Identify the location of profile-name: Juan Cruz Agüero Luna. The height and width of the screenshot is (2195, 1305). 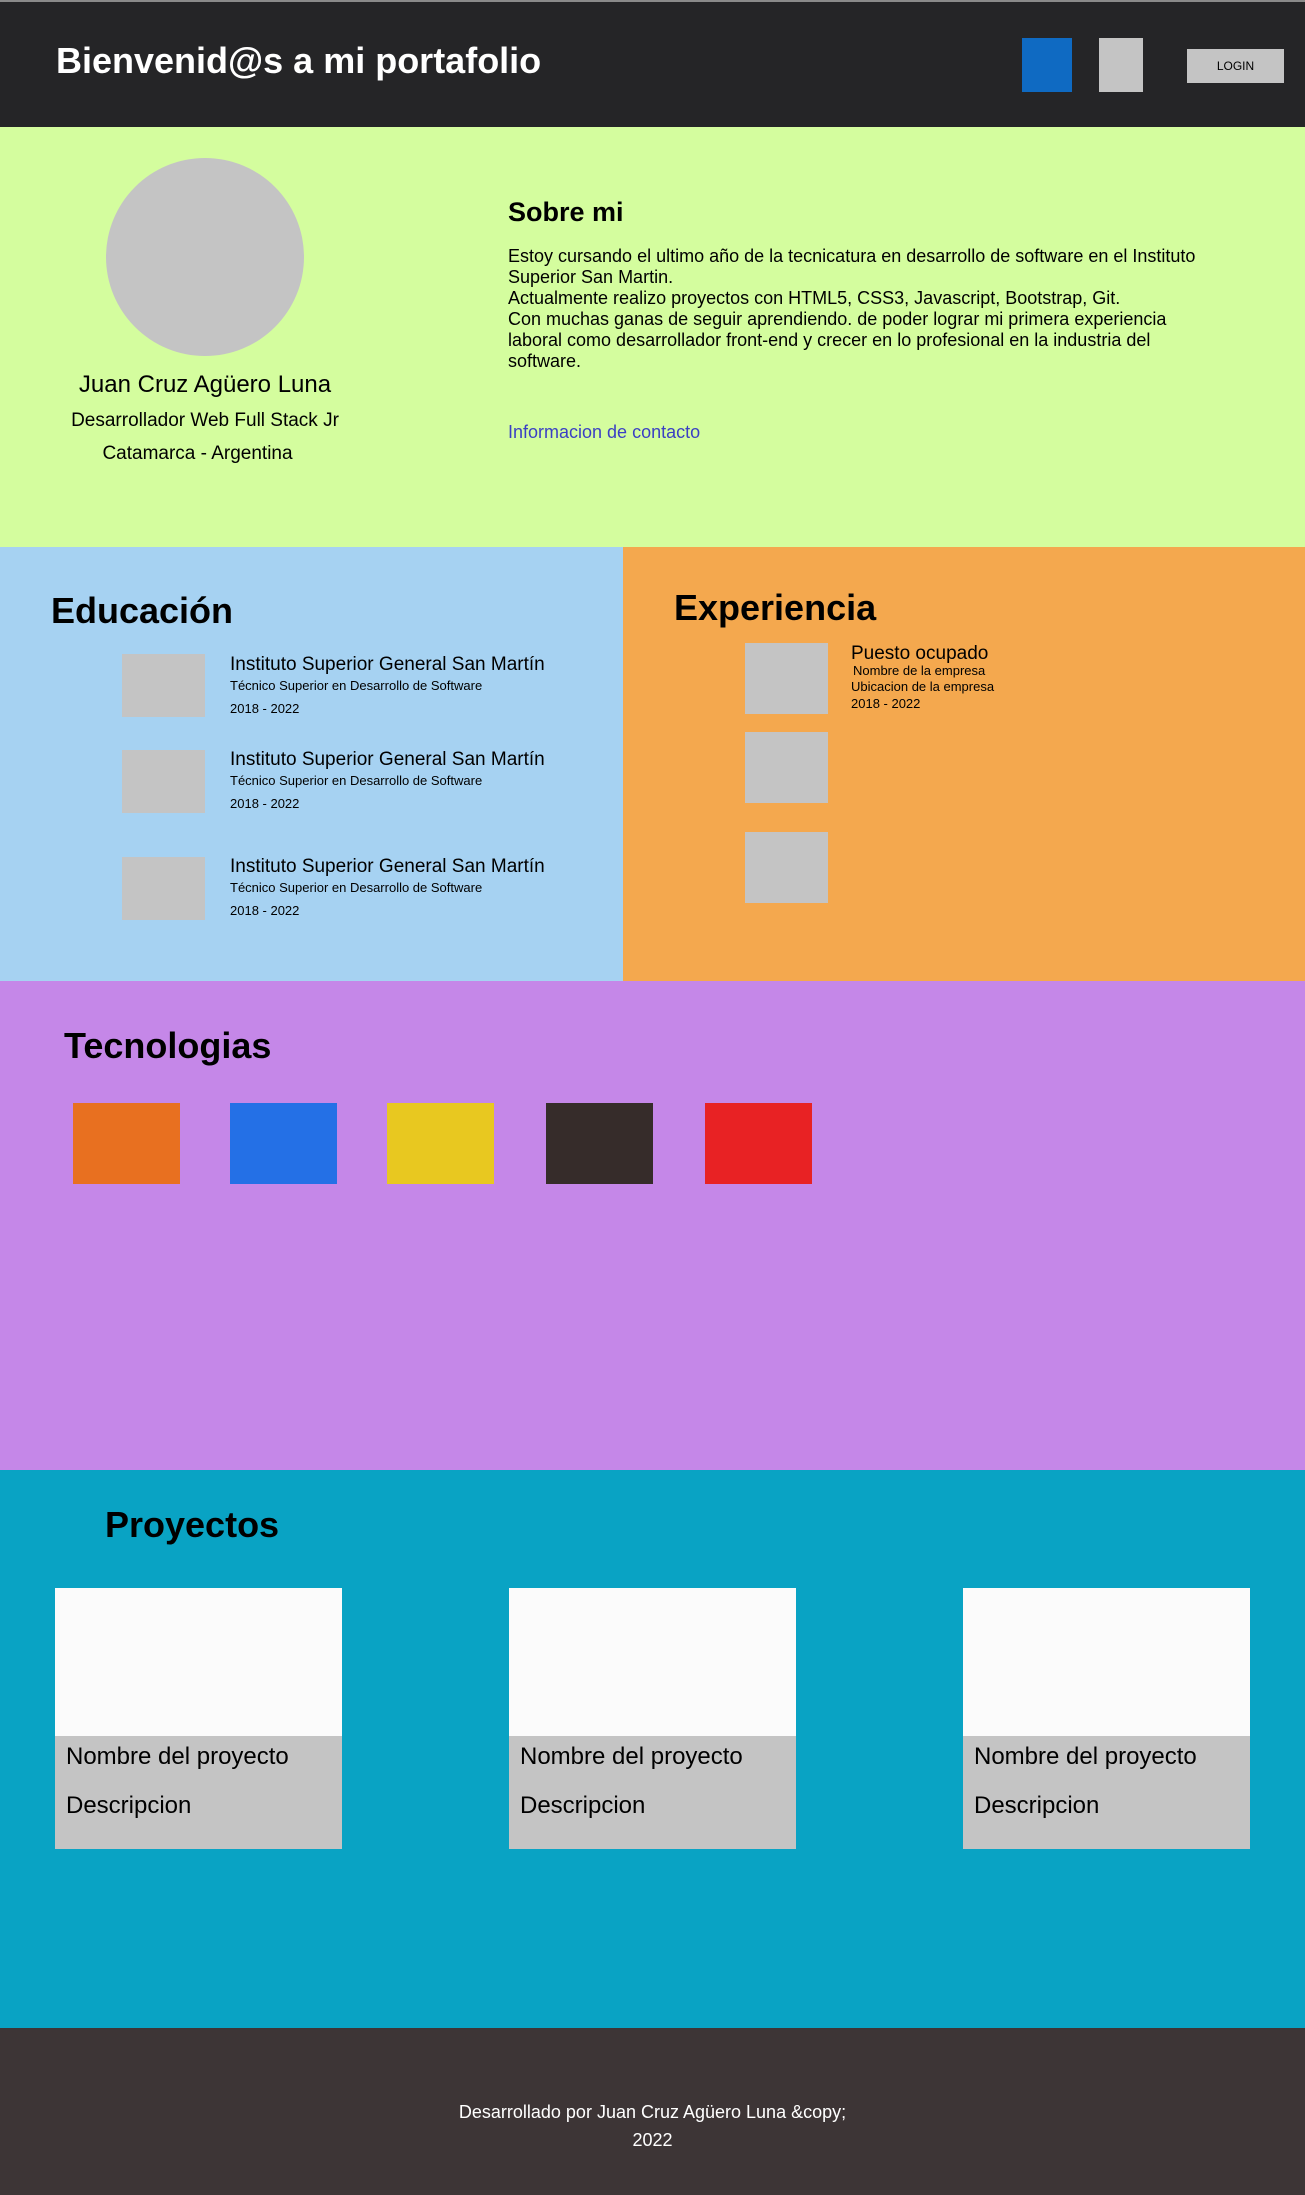
(205, 384).